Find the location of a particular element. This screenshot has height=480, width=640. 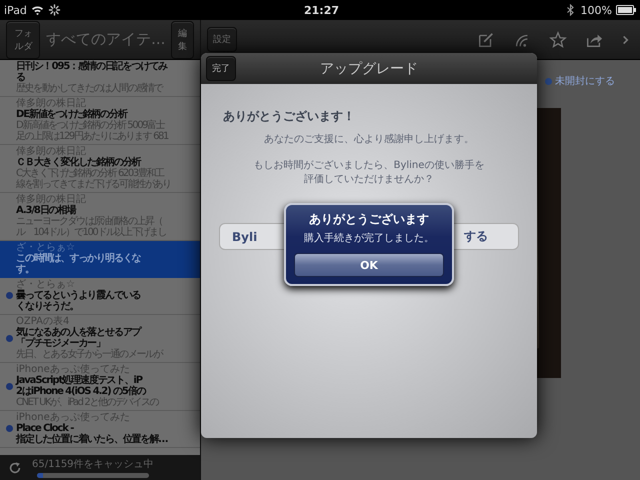

rate-button-label-start: Byli is located at coordinates (245, 237).